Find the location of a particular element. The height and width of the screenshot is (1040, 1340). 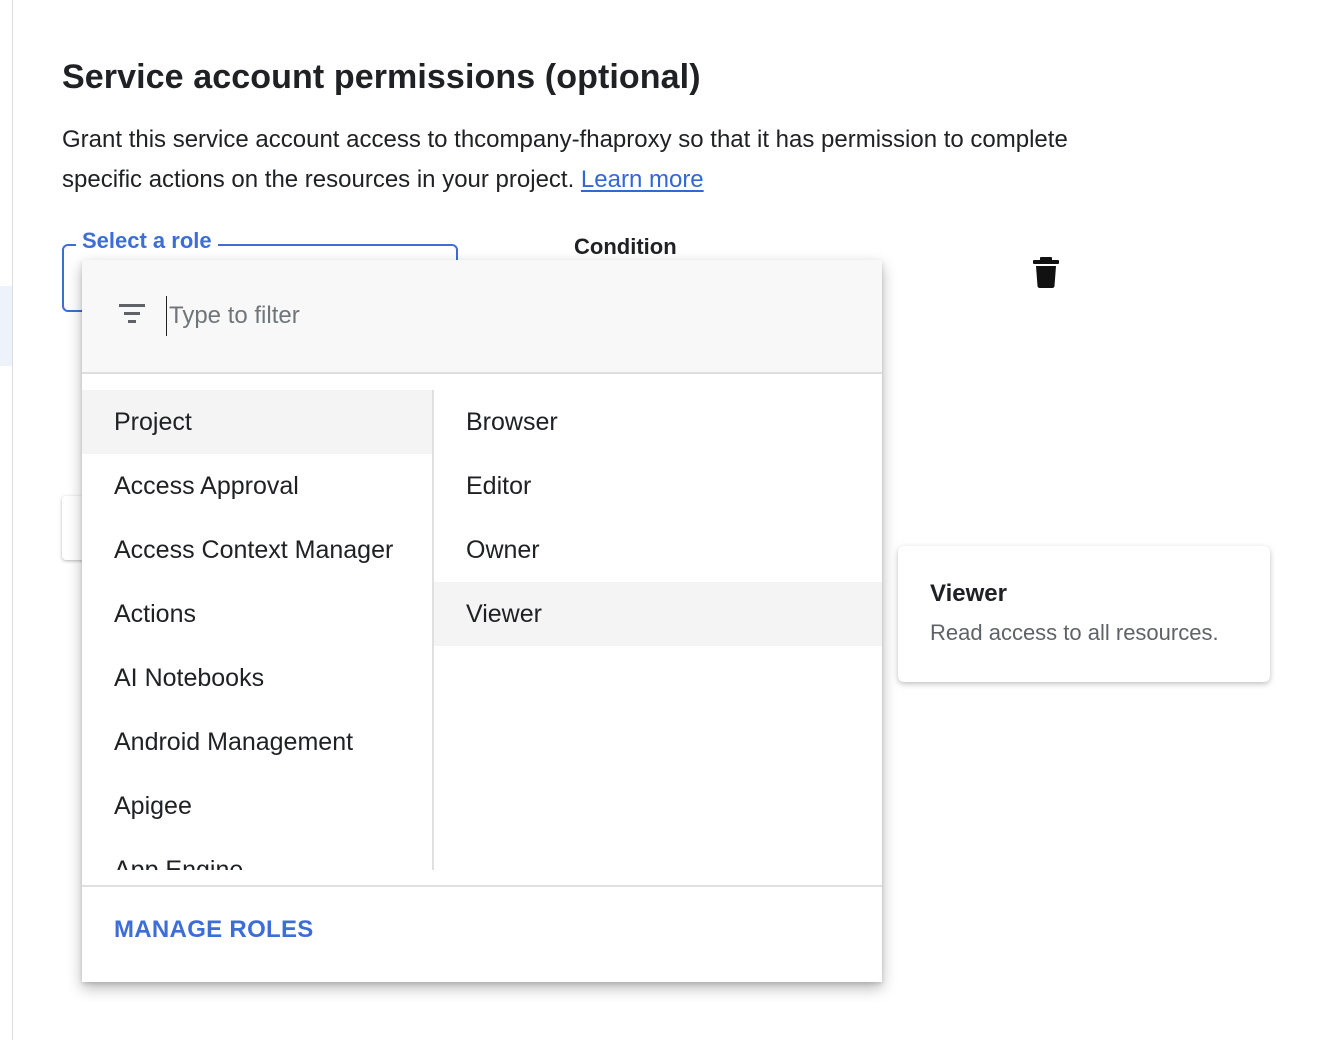

role-item-owner: Owner is located at coordinates (658, 550).